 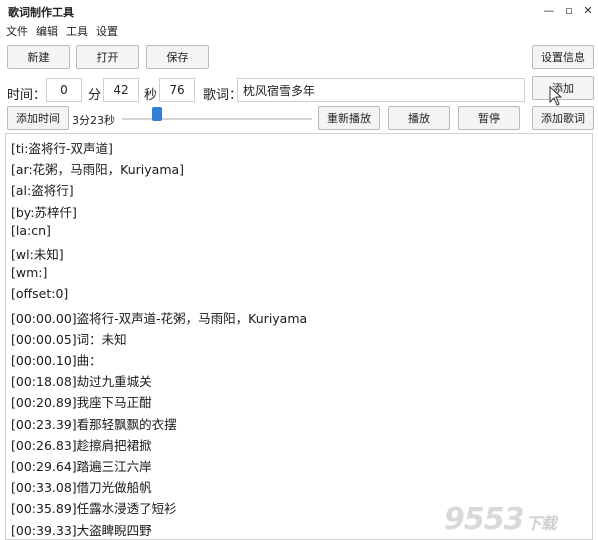 I want to click on menu-edit: 编辑, so click(x=47, y=31).